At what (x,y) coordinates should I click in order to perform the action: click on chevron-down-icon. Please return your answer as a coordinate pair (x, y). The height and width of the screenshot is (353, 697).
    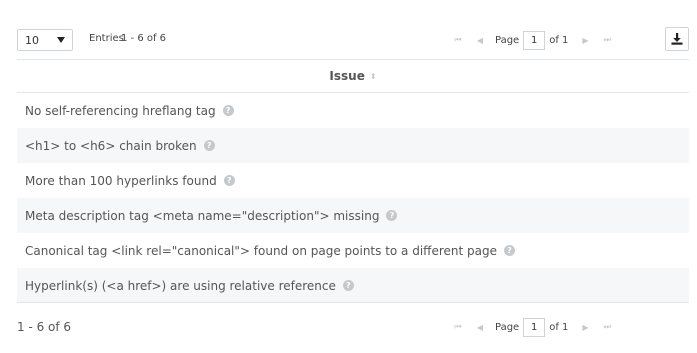
    Looking at the image, I should click on (61, 40).